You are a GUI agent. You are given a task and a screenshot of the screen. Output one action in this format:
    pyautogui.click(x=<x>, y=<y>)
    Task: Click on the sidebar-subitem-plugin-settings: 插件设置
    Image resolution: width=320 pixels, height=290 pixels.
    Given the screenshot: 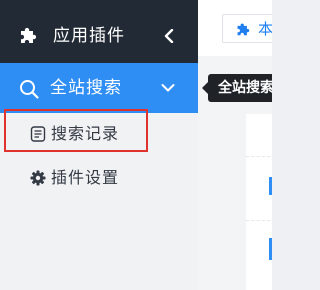 What is the action you would take?
    pyautogui.click(x=99, y=179)
    